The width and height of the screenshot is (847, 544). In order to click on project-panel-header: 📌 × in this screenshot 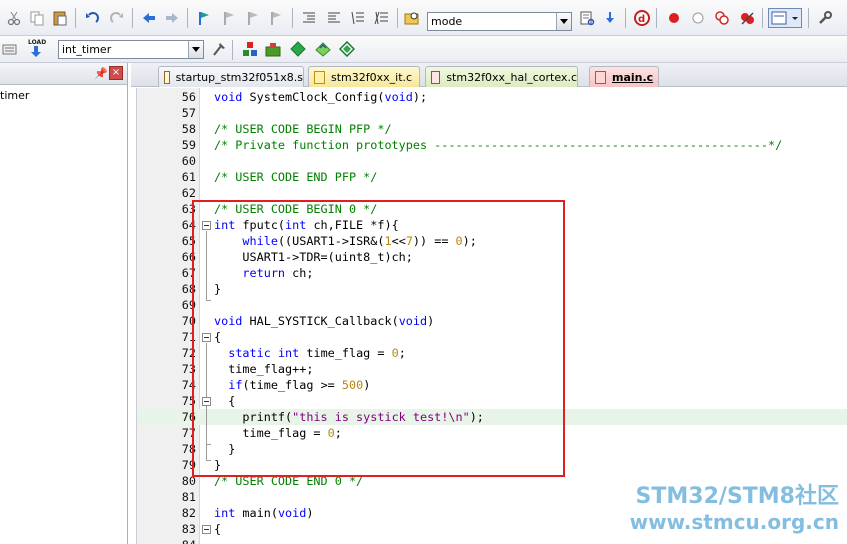, I will do `click(63, 74)`.